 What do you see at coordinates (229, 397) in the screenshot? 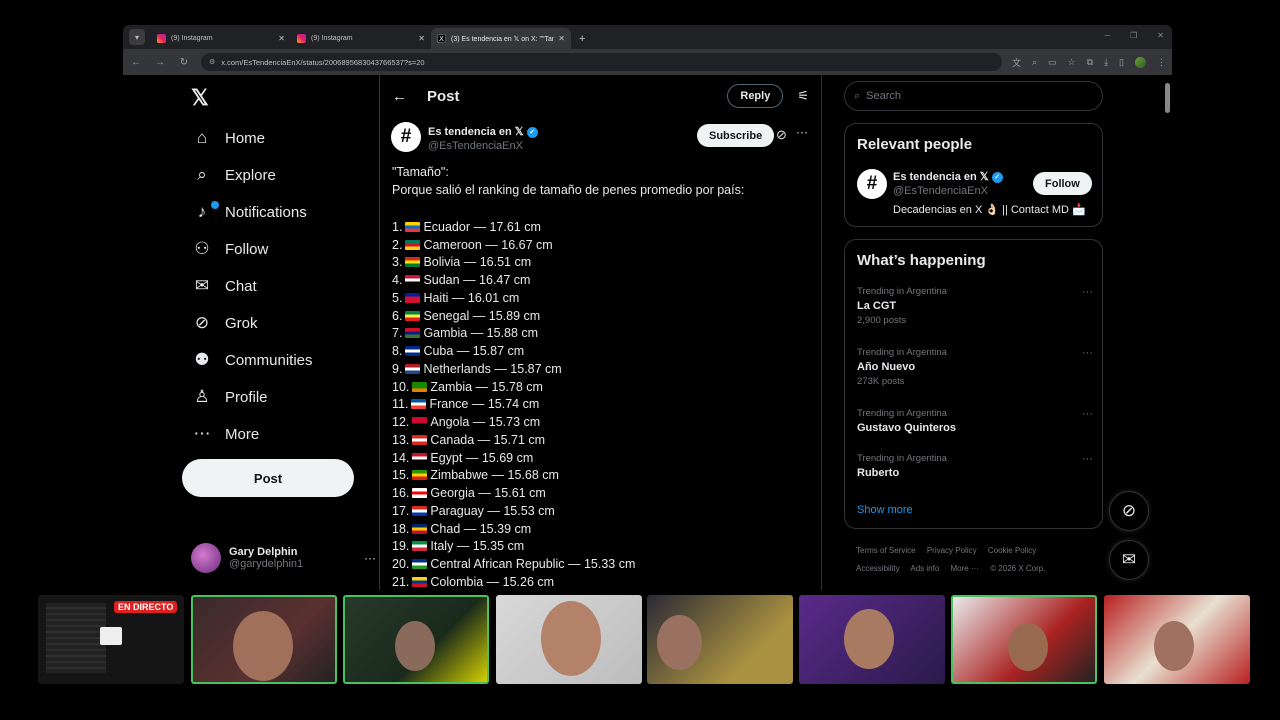
I see `nav-item-profile: ♙ Profile` at bounding box center [229, 397].